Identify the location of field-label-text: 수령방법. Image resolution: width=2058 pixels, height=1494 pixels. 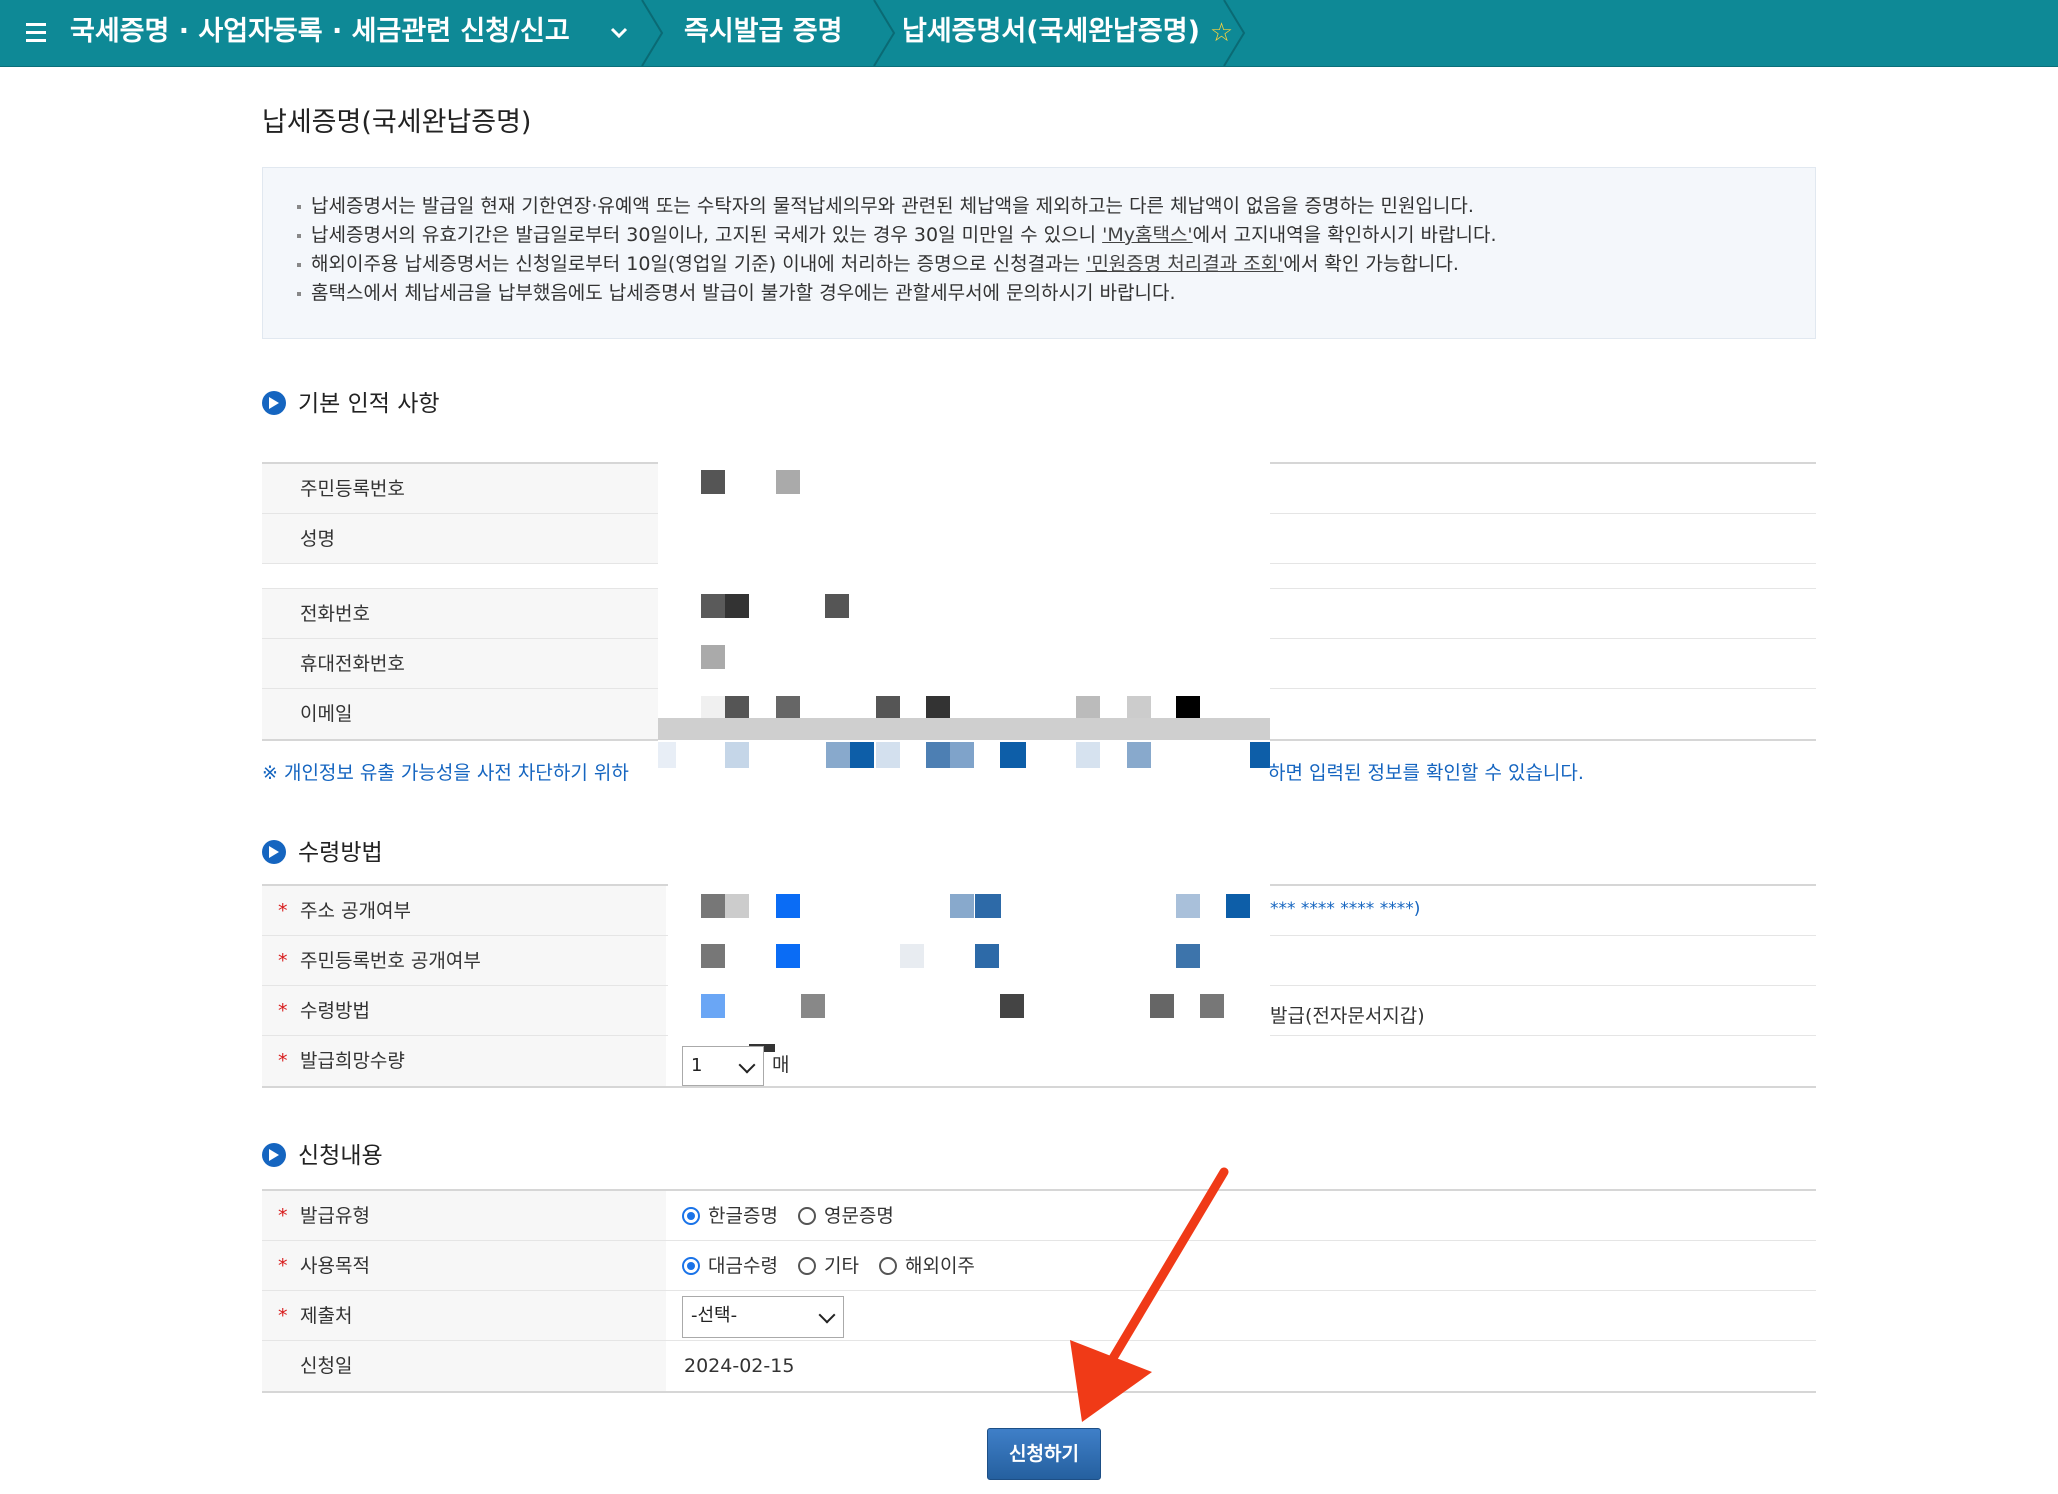
(335, 1011).